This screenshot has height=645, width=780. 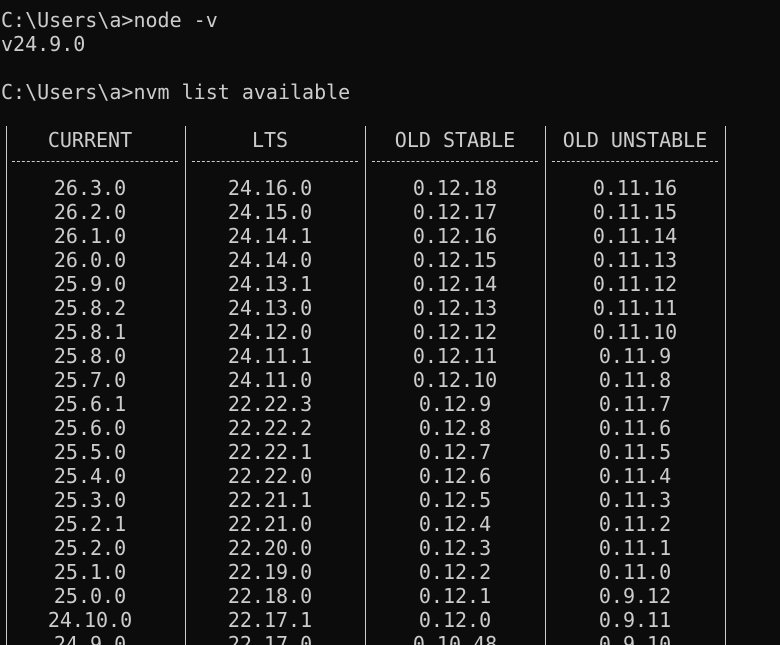 I want to click on table-cell-current: 25.0.0, so click(x=90, y=596).